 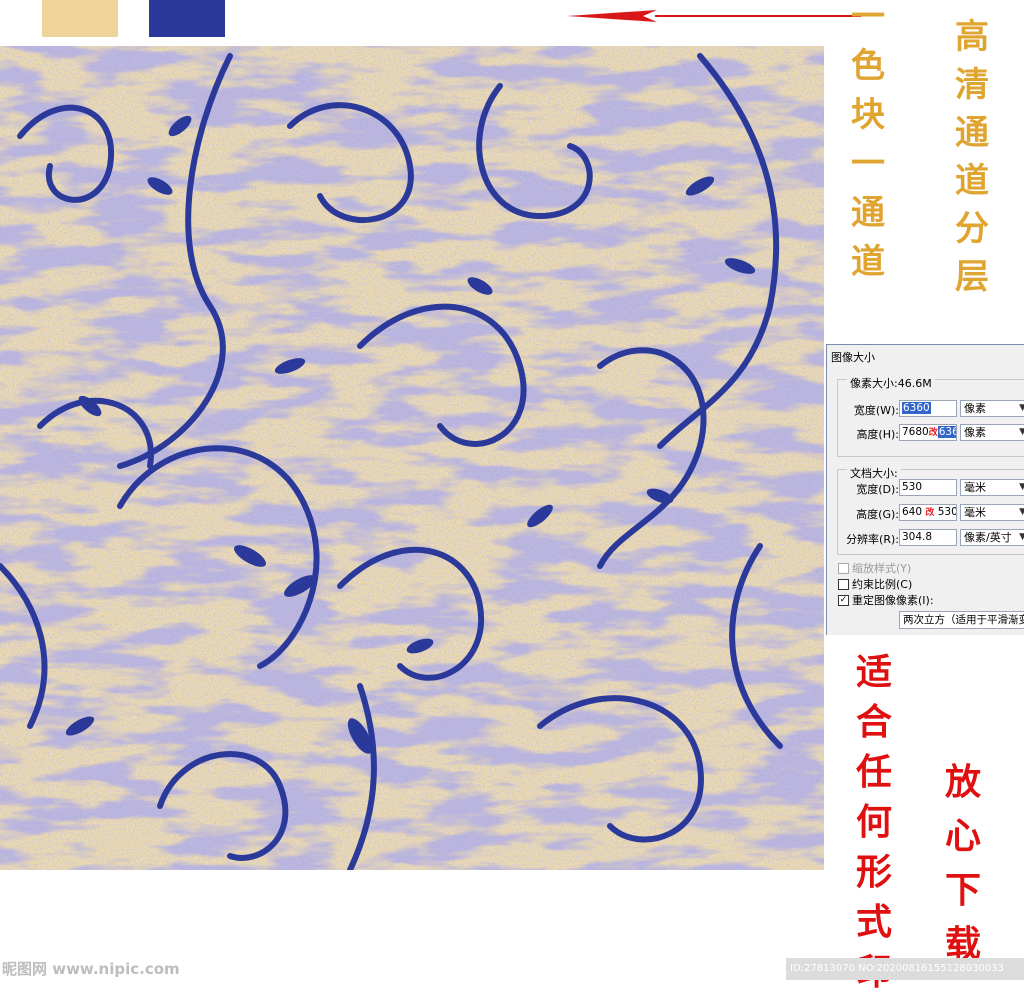 What do you see at coordinates (874, 820) in the screenshot?
I see `fit-any-print-caption: 适 合 任 何 形 式 印` at bounding box center [874, 820].